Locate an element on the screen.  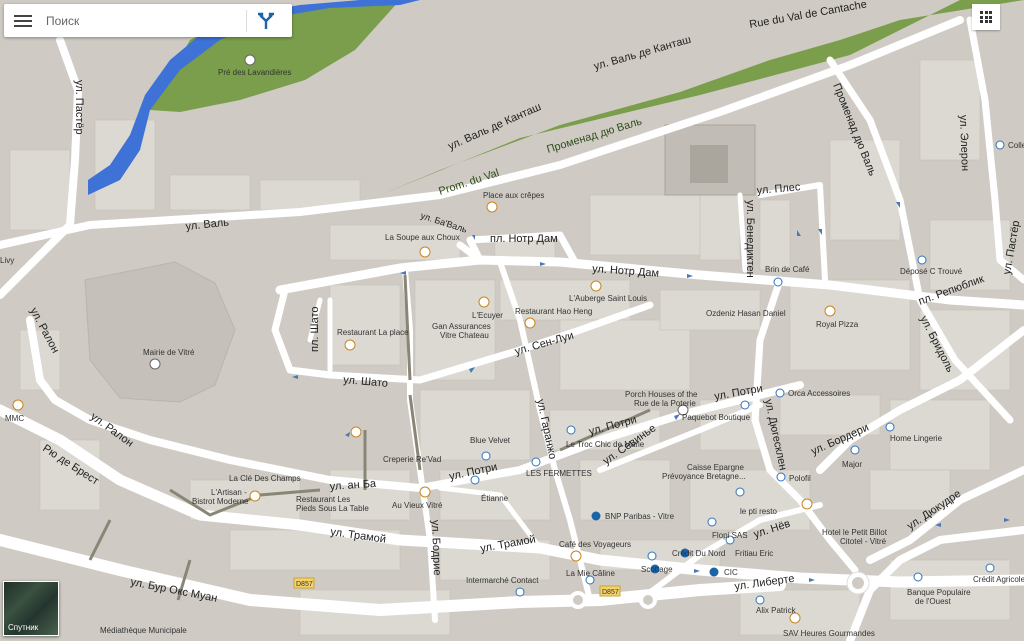
street-label: ул. Пастёр is located at coordinates (79, 107).